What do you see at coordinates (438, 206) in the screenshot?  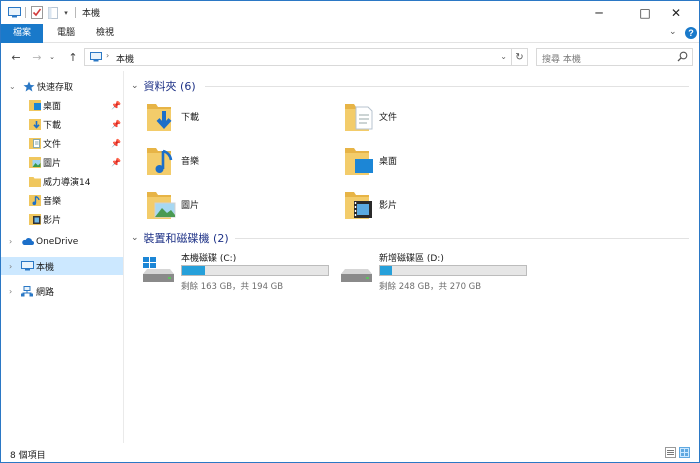 I see `folder-tile-videos: 影片` at bounding box center [438, 206].